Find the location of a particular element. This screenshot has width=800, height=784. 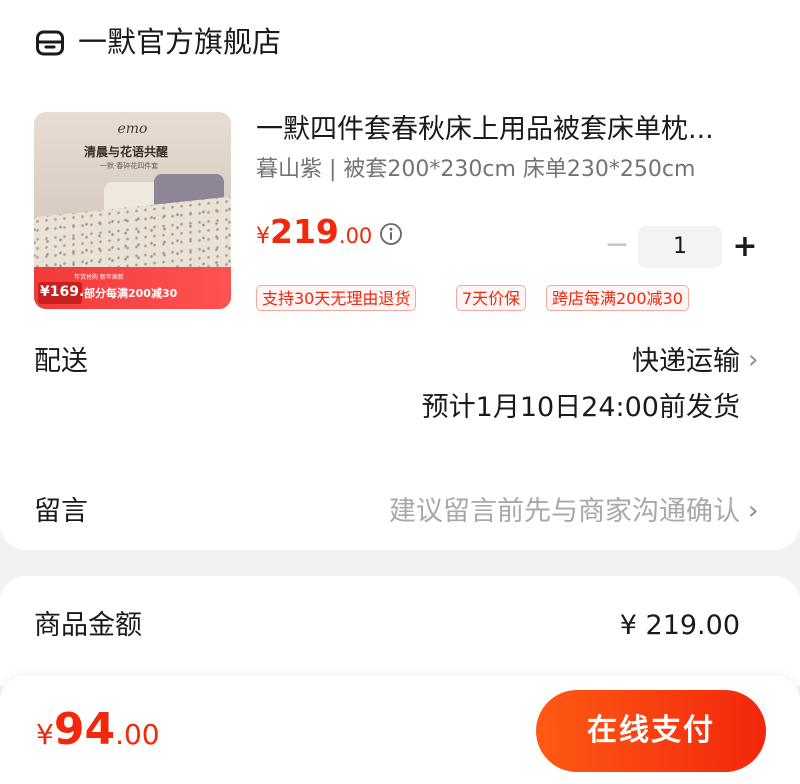

quantity-input: 1 is located at coordinates (680, 247).